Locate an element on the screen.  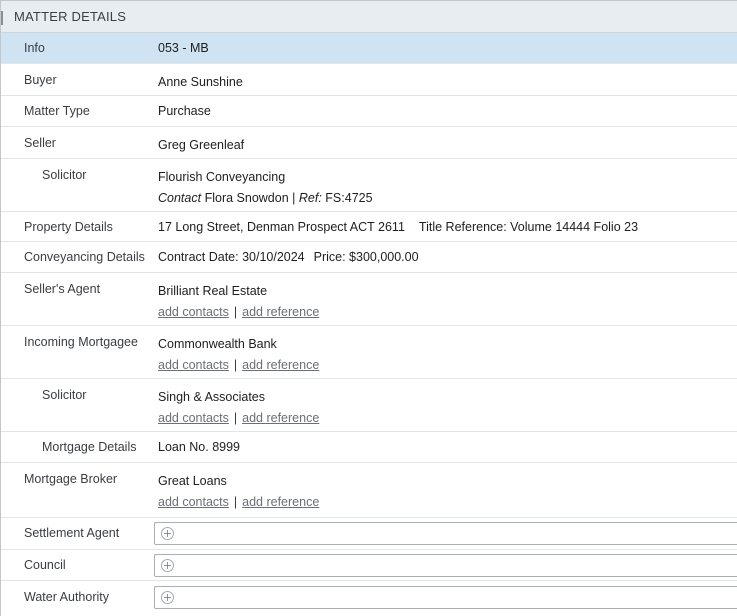
title-reference: Title Reference: Volume 14444 Folio 23 is located at coordinates (528, 227).